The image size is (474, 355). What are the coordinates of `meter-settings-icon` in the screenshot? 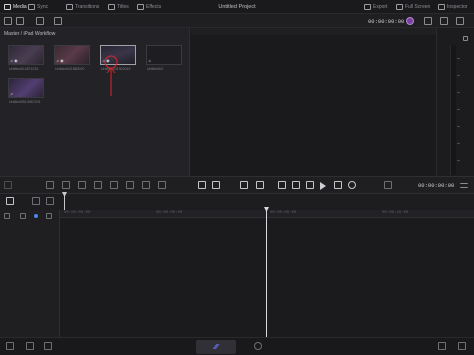 It's located at (465, 38).